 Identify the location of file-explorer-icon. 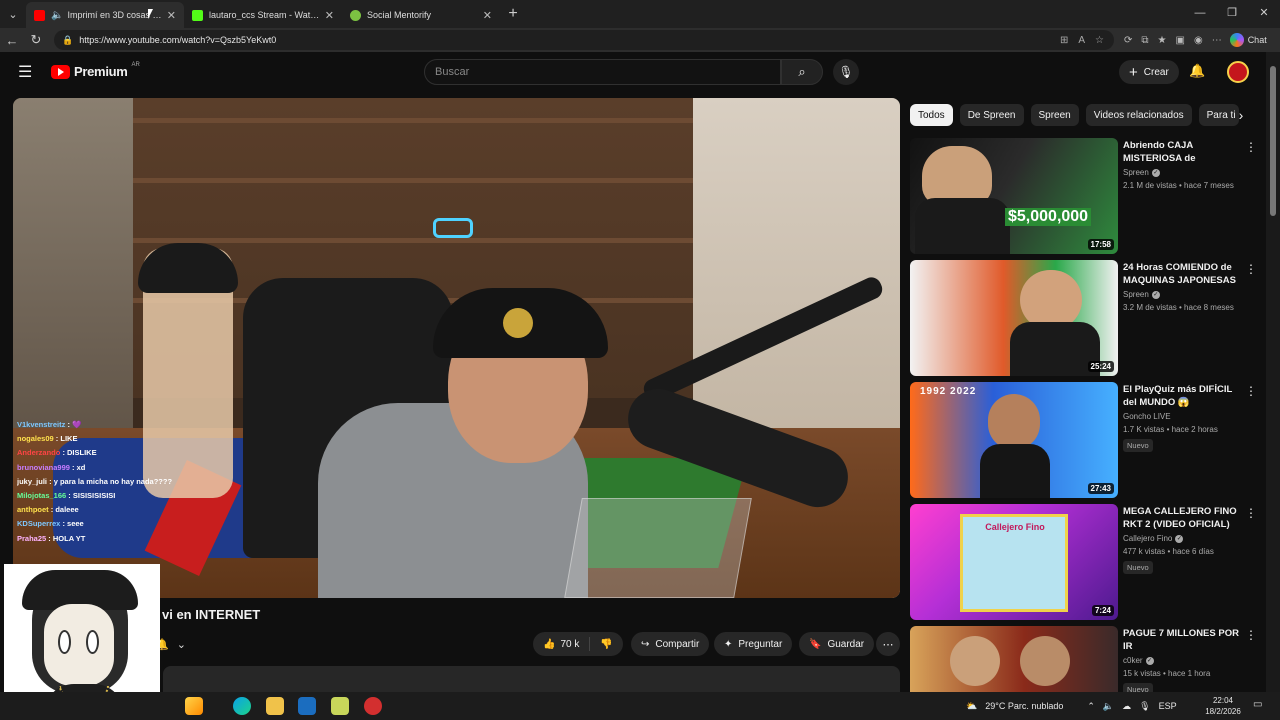
(275, 706).